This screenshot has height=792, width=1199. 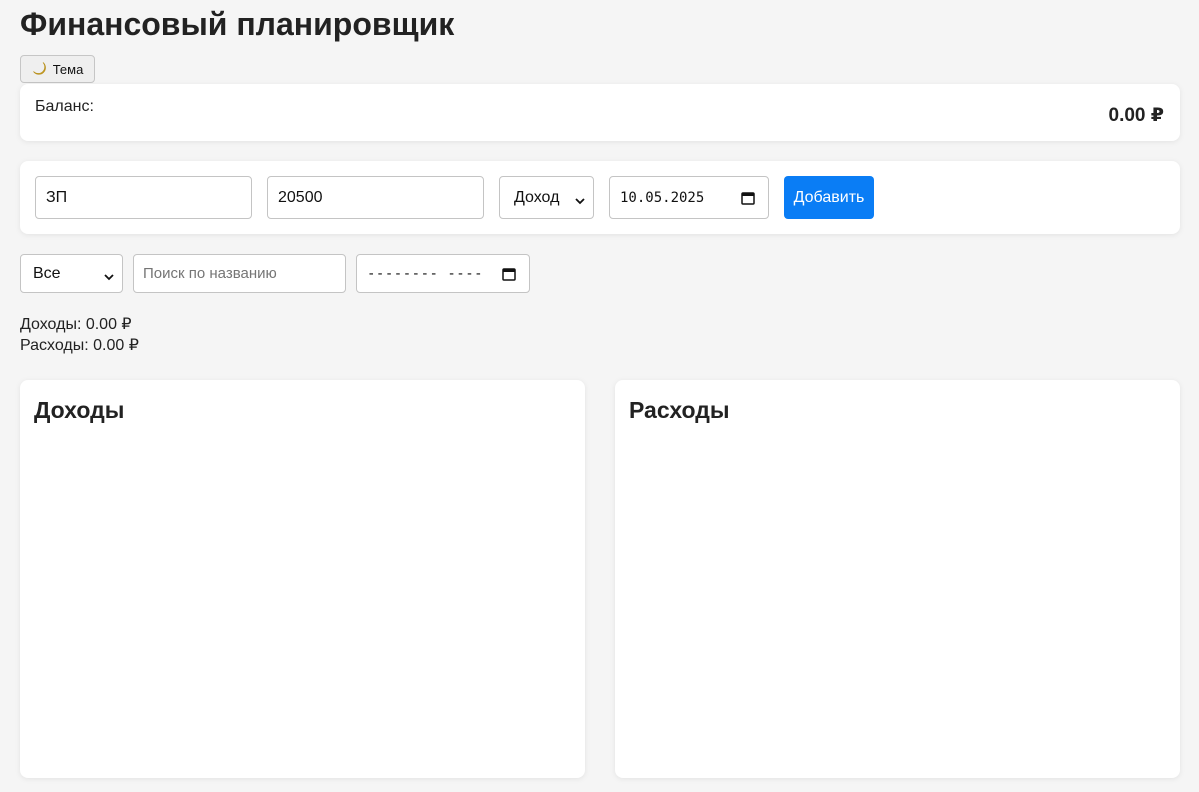 I want to click on search-placeholder: Поиск по названию, so click(x=210, y=273).